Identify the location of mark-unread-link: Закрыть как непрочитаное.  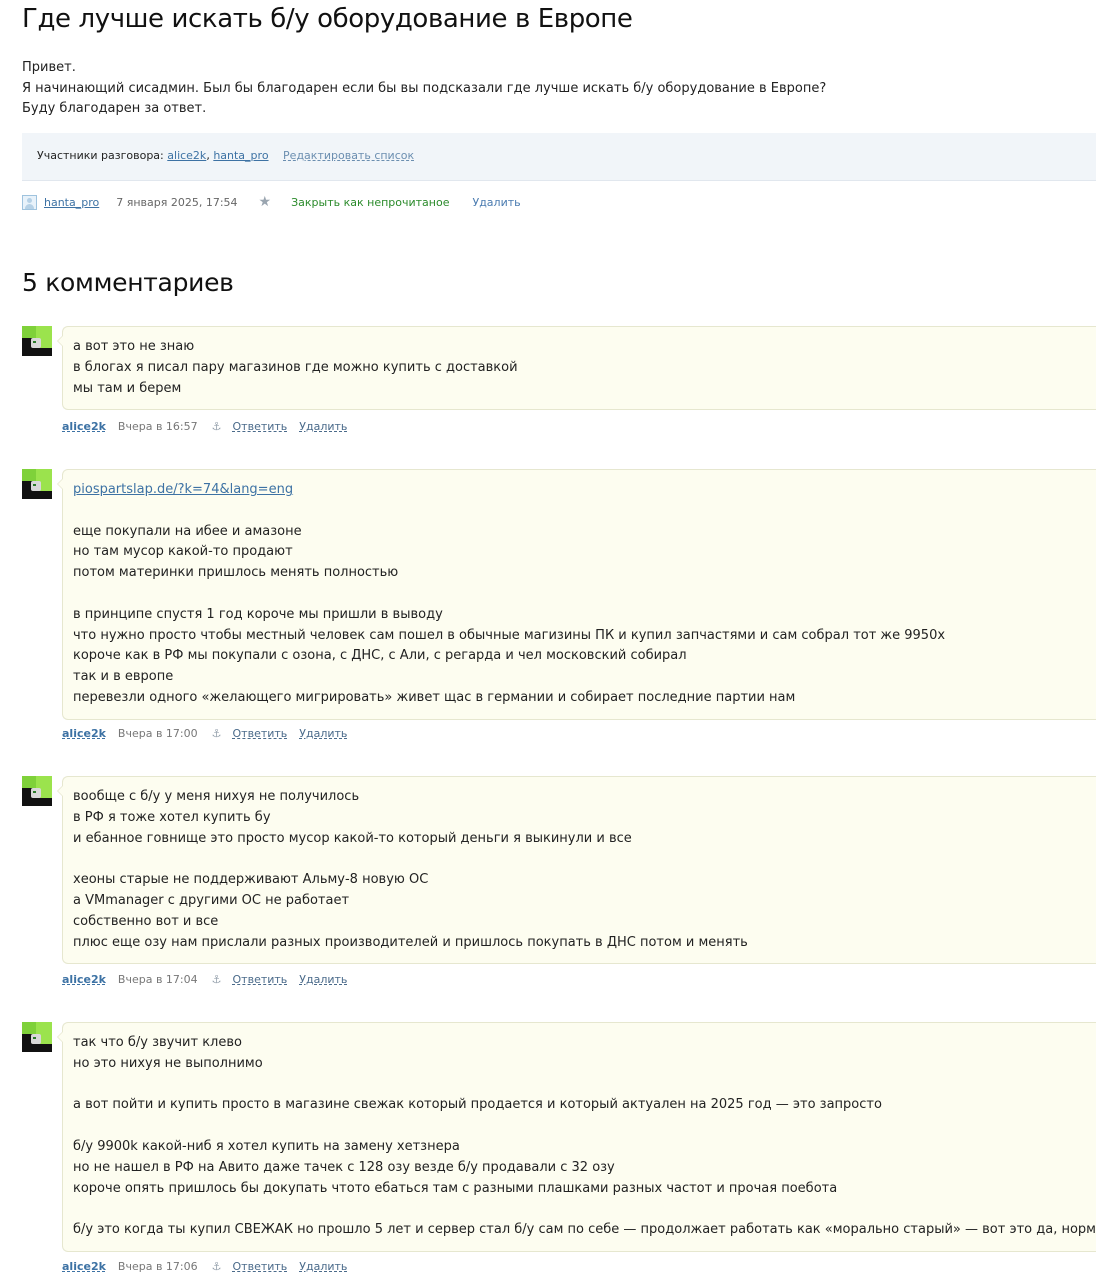
(370, 202).